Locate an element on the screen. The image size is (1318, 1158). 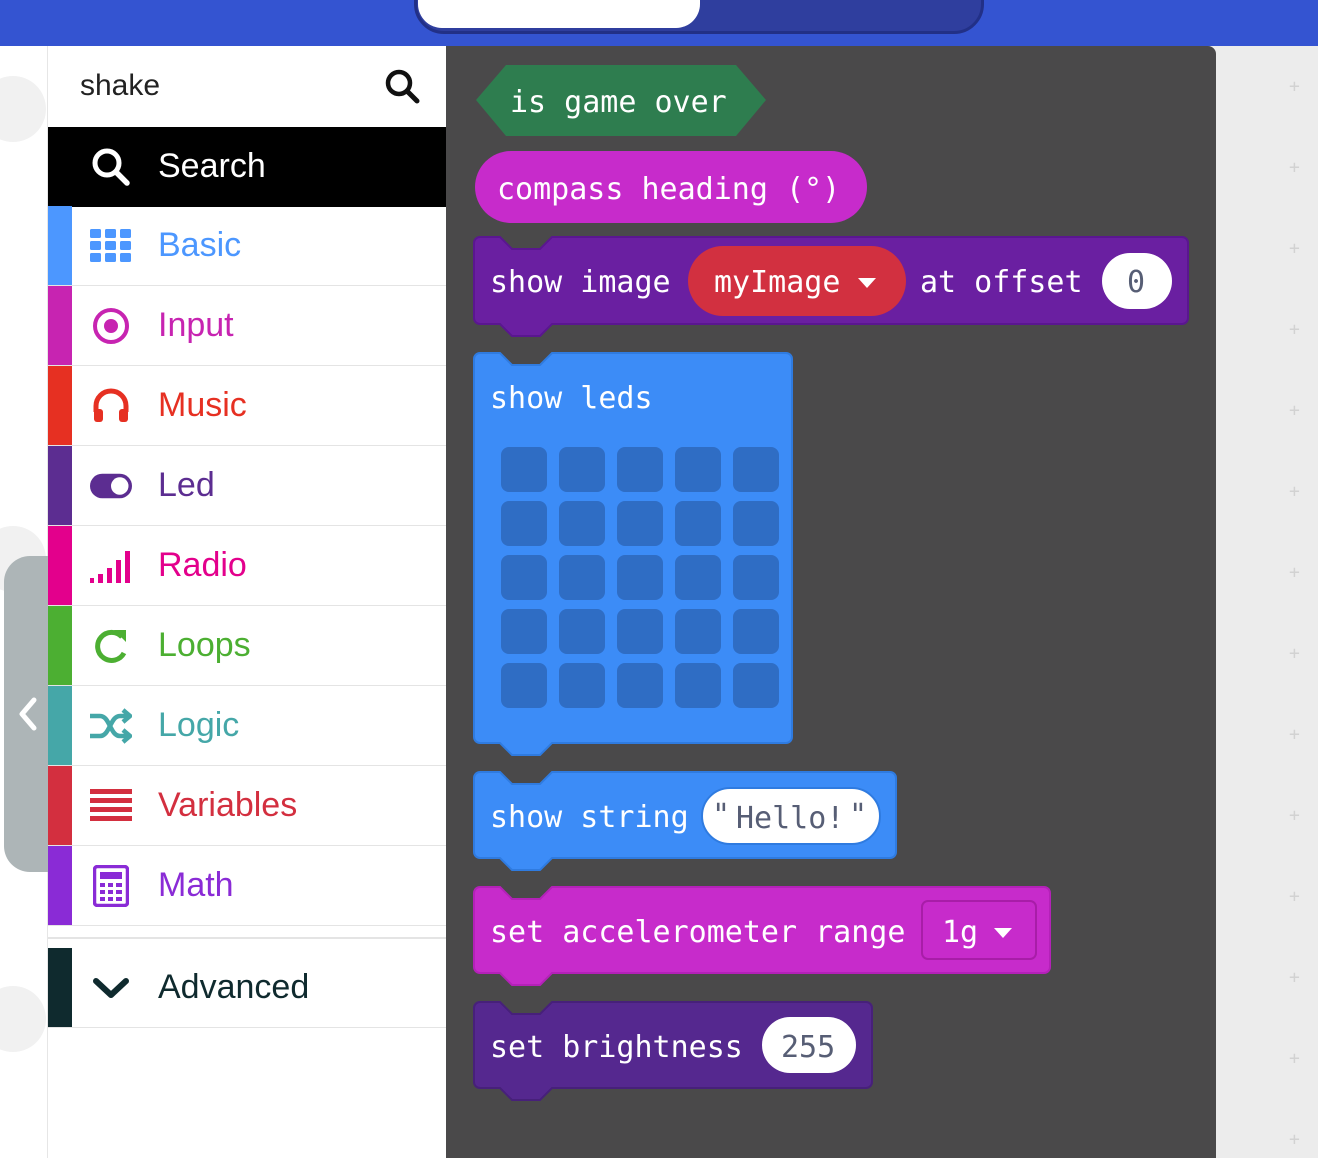
category-music: Music is located at coordinates (247, 406).